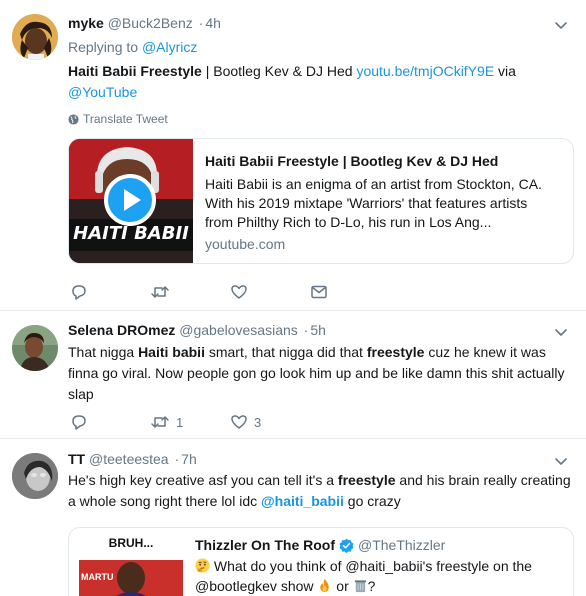 The height and width of the screenshot is (596, 586). I want to click on translate-label: Translate Tweet, so click(125, 119).